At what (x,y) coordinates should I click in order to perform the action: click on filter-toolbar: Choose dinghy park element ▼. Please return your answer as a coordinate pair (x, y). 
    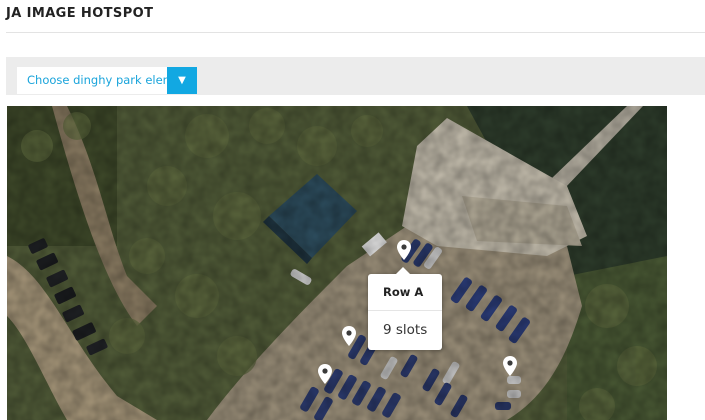
    Looking at the image, I should click on (355, 76).